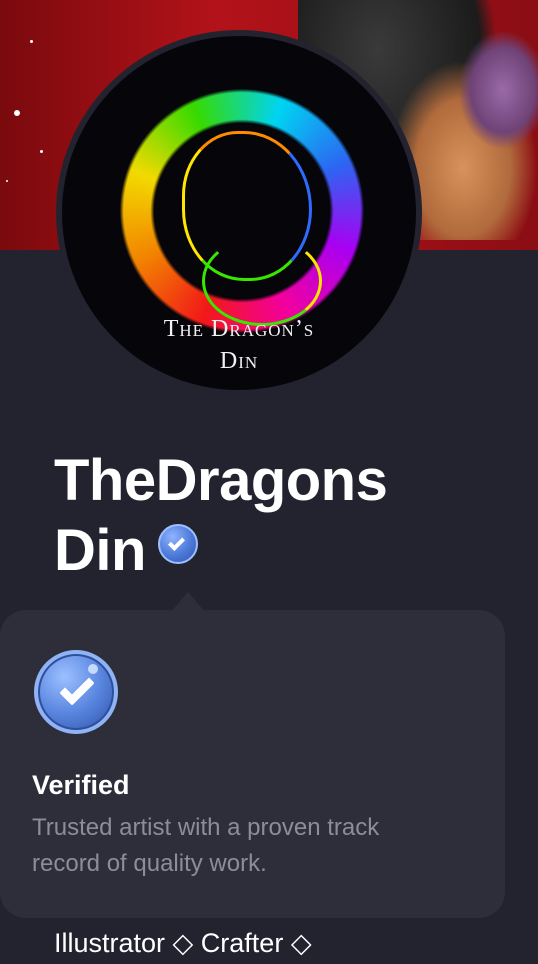 The height and width of the screenshot is (964, 538). I want to click on profile-name-line2-wrap: Din, so click(274, 551).